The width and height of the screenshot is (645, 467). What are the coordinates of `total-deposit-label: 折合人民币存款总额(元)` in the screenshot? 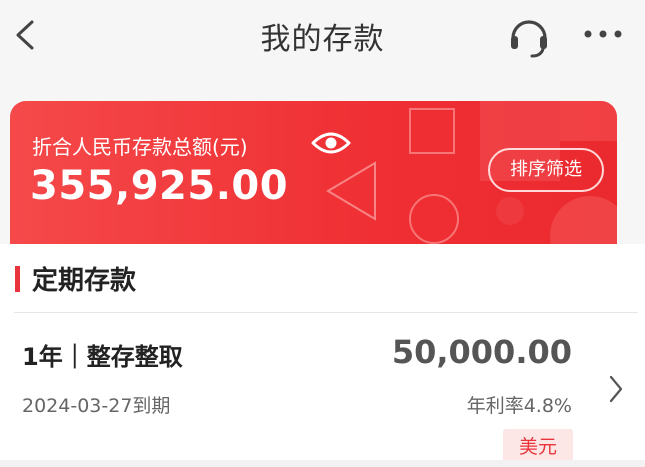 It's located at (140, 147).